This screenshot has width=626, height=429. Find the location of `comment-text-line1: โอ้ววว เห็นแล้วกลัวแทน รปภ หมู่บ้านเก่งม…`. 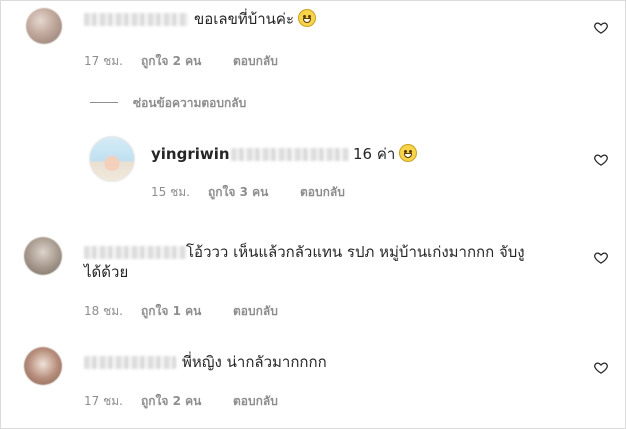

comment-text-line1: โอ้ววว เห็นแล้วกลัวแทน รปภ หมู่บ้านเก่งม… is located at coordinates (355, 252).